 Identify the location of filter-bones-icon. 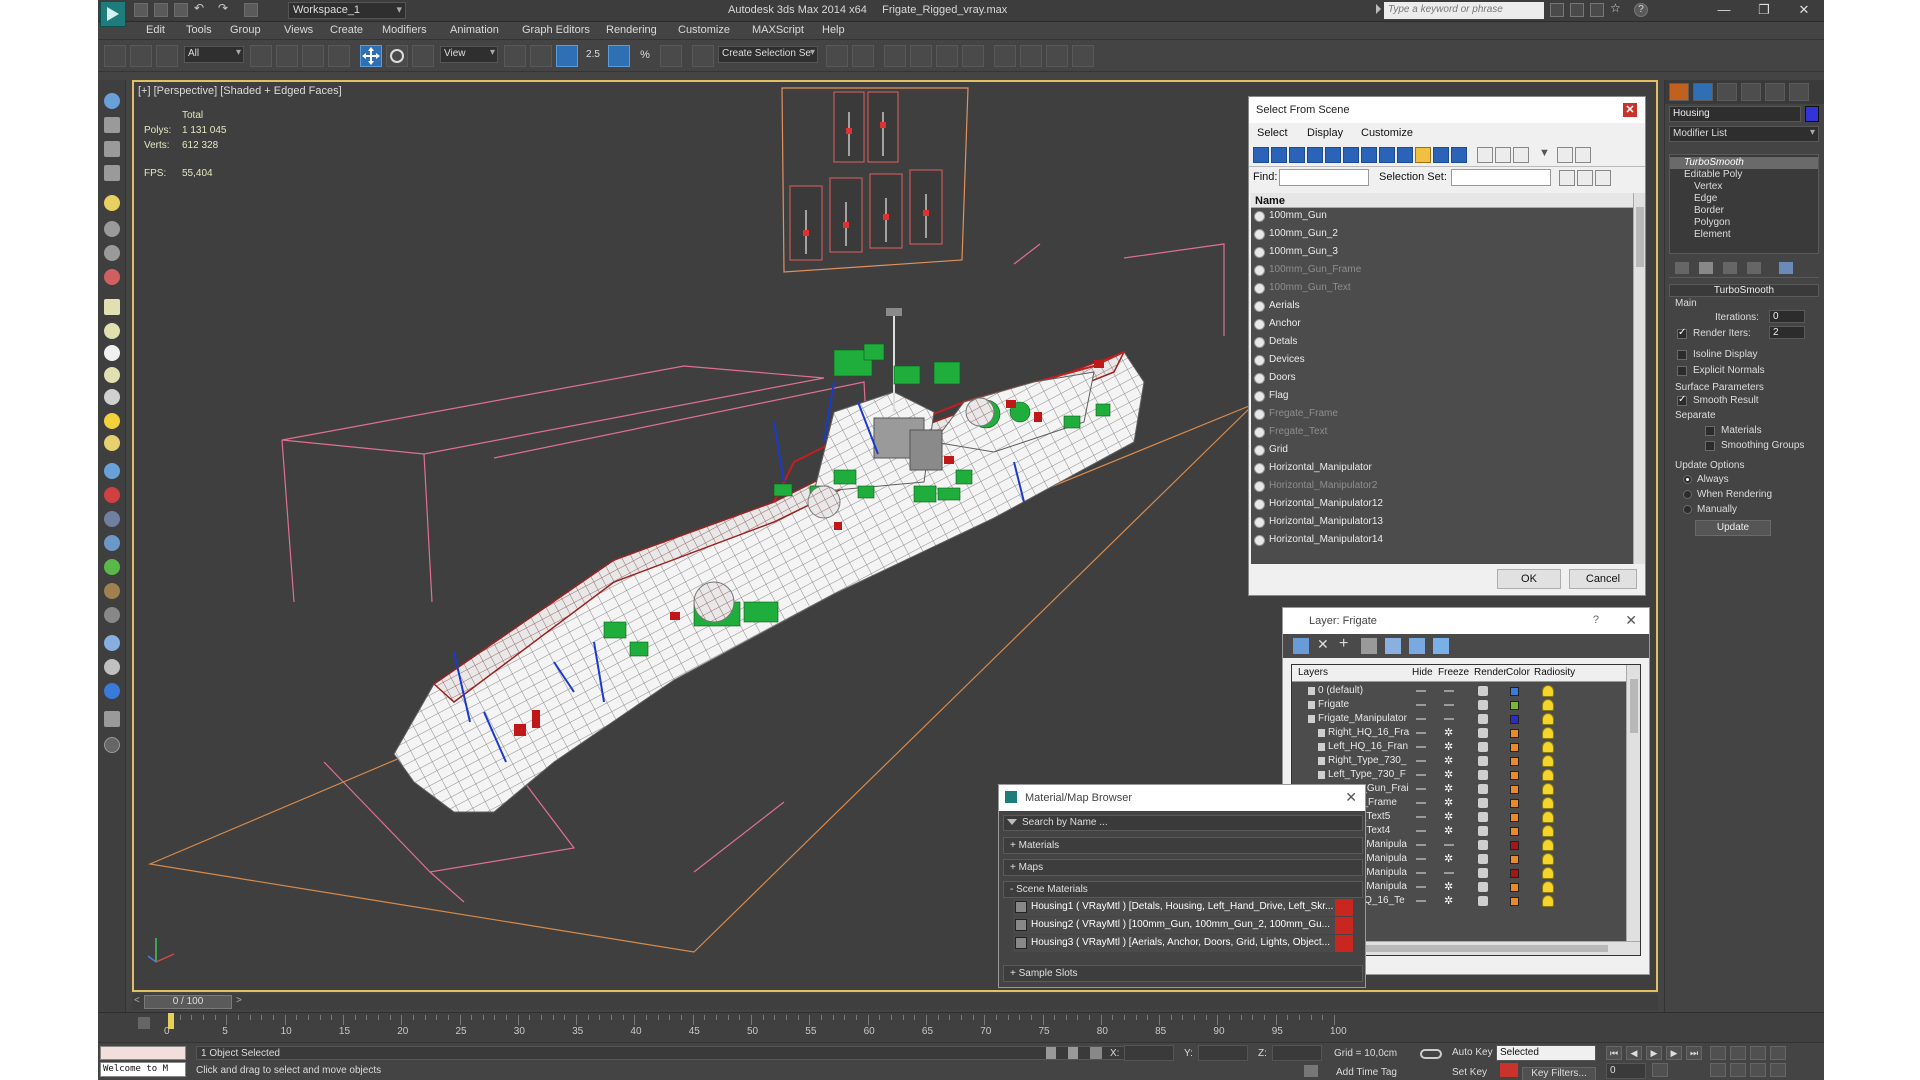
(1405, 155).